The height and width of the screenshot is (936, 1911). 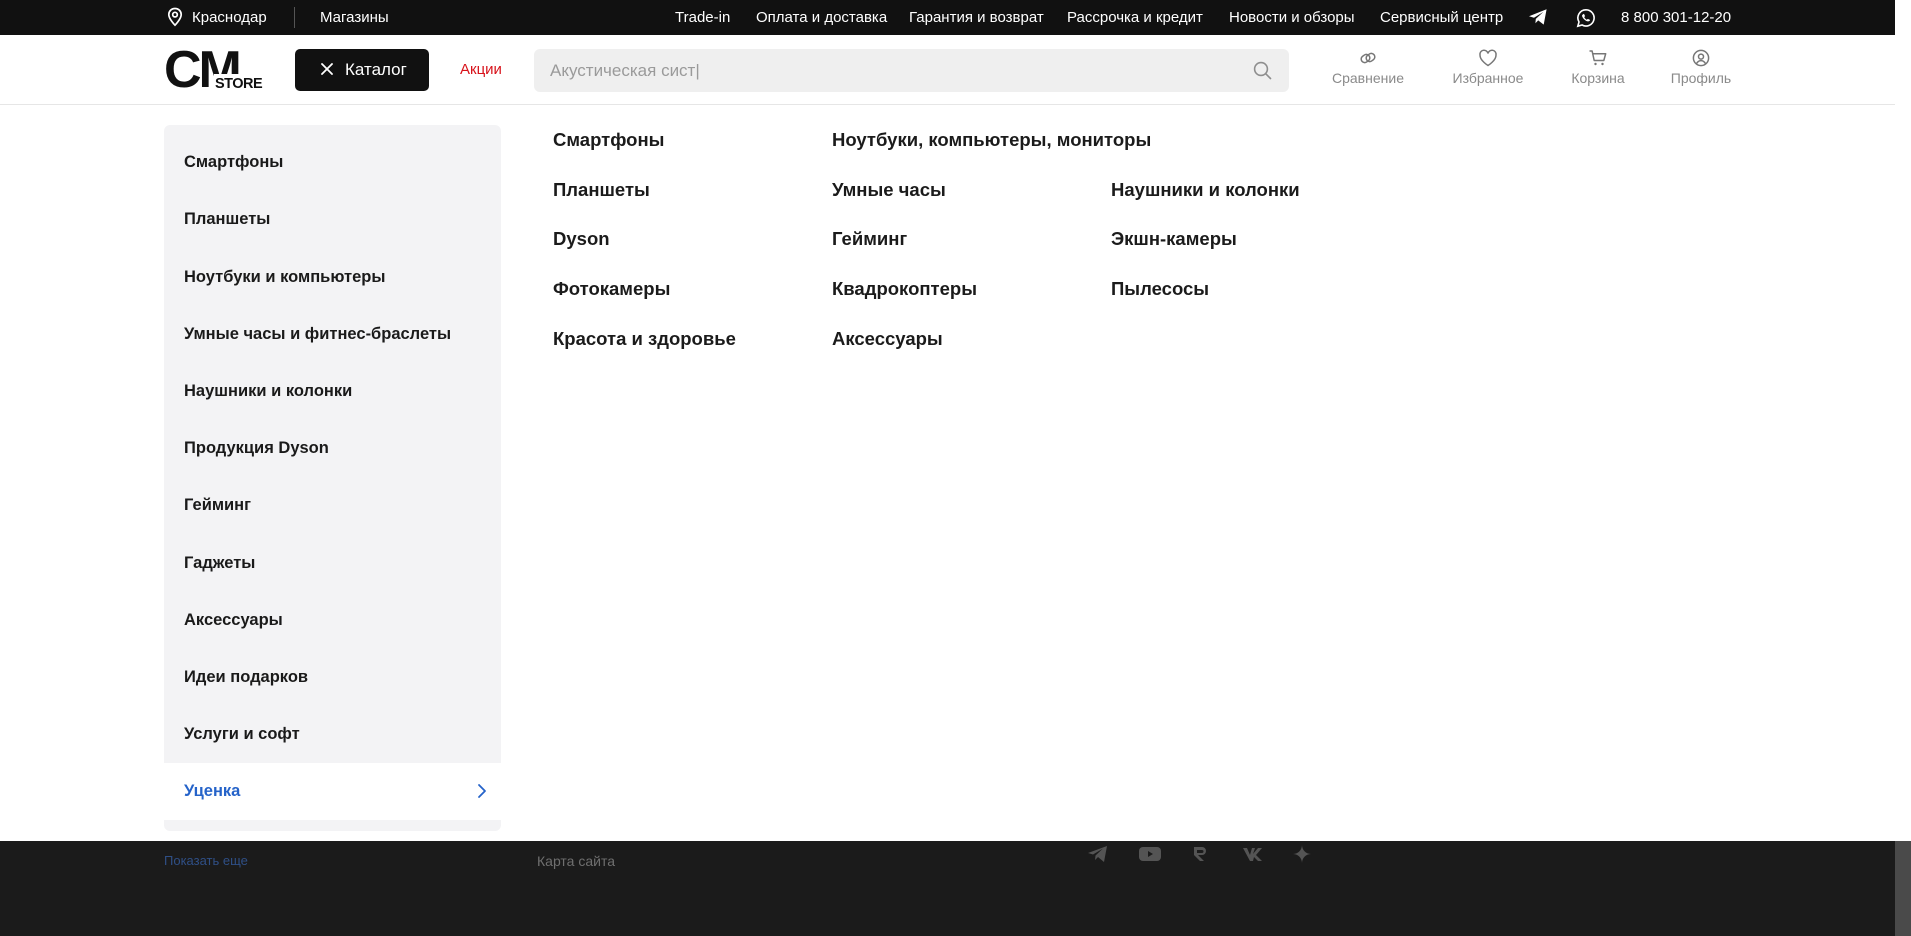 What do you see at coordinates (332, 219) in the screenshot?
I see `sidebar-item-tablets: Планшеты` at bounding box center [332, 219].